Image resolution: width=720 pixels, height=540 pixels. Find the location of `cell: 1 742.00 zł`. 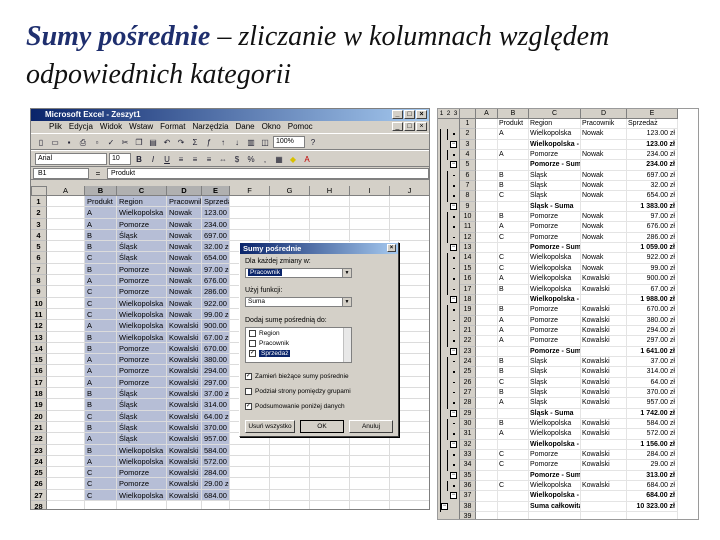

cell: 1 742.00 zł is located at coordinates (652, 413).